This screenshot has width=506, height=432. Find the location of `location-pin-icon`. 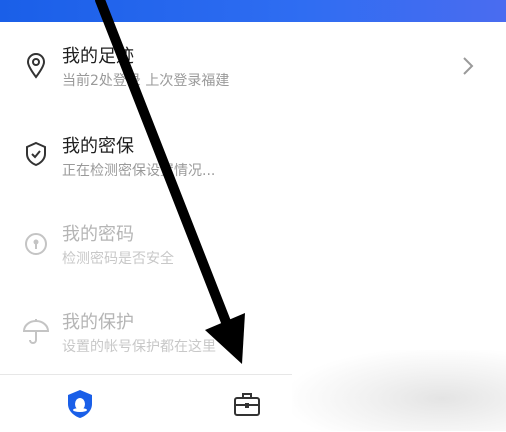

location-pin-icon is located at coordinates (36, 66).